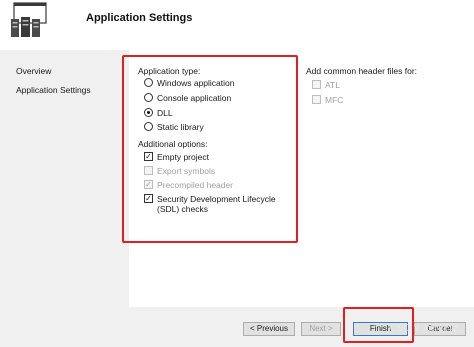  What do you see at coordinates (321, 329) in the screenshot?
I see `next-button: Next >` at bounding box center [321, 329].